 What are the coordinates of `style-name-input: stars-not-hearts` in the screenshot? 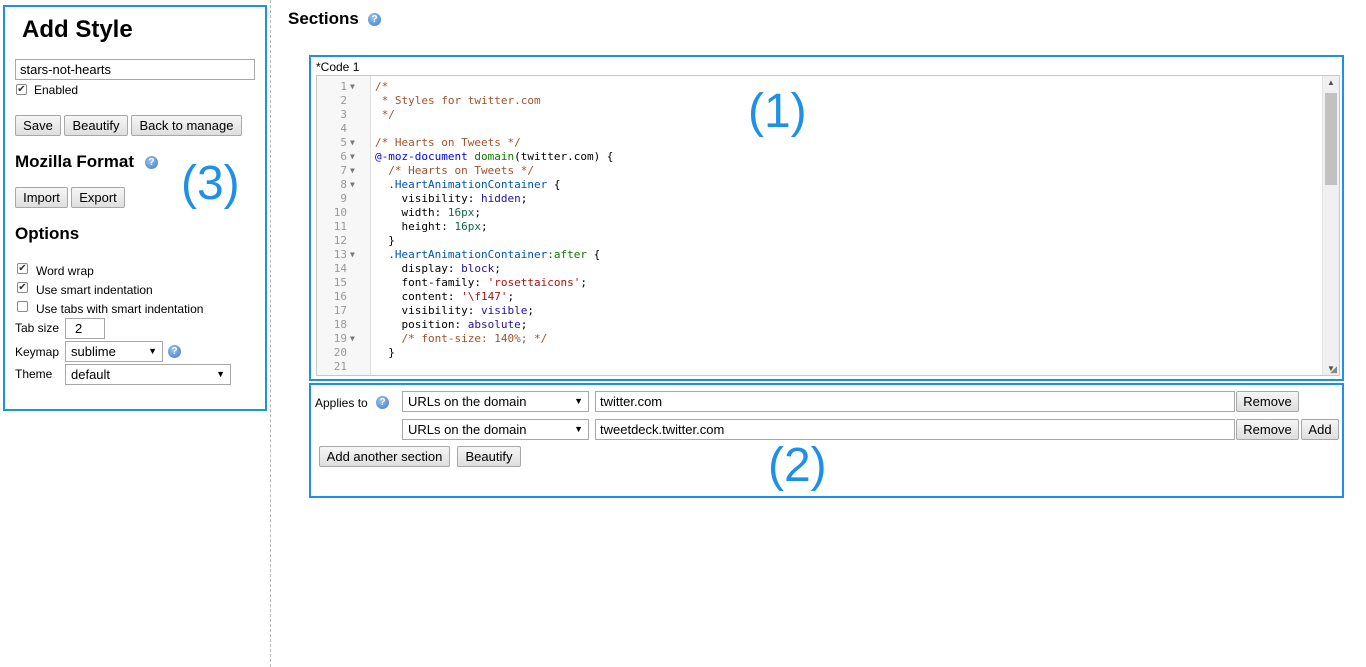 It's located at (135, 69).